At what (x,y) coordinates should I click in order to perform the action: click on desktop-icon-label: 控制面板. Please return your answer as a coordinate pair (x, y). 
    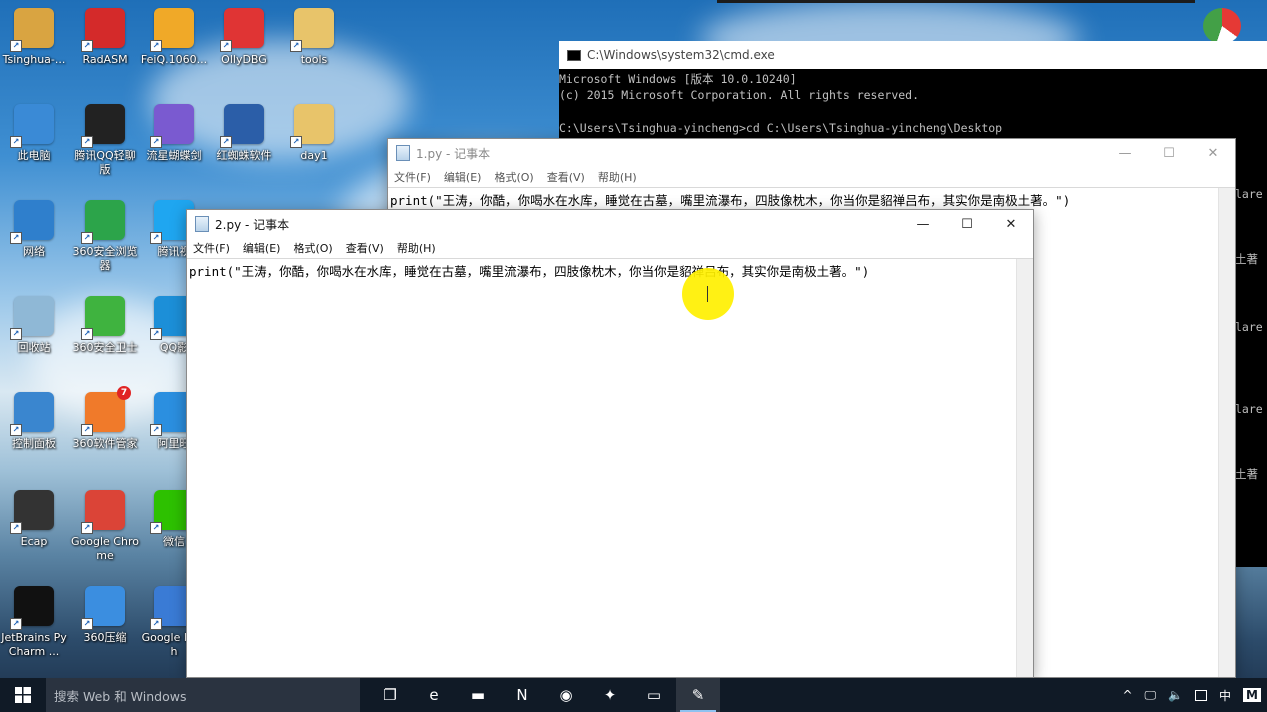
    Looking at the image, I should click on (34, 443).